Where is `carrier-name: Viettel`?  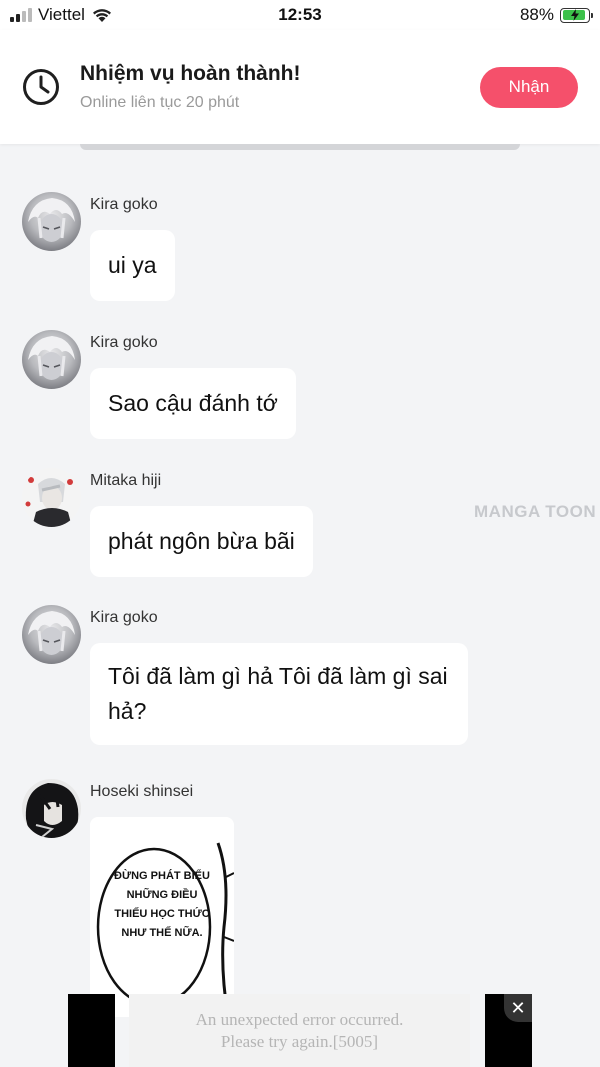
carrier-name: Viettel is located at coordinates (61, 14).